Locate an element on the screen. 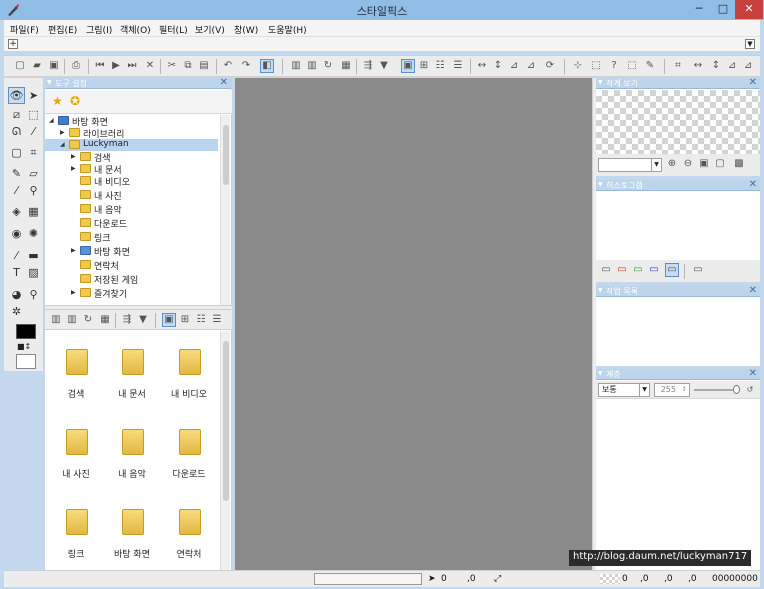 The image size is (764, 589). cut-icon: ✂ is located at coordinates (172, 66).